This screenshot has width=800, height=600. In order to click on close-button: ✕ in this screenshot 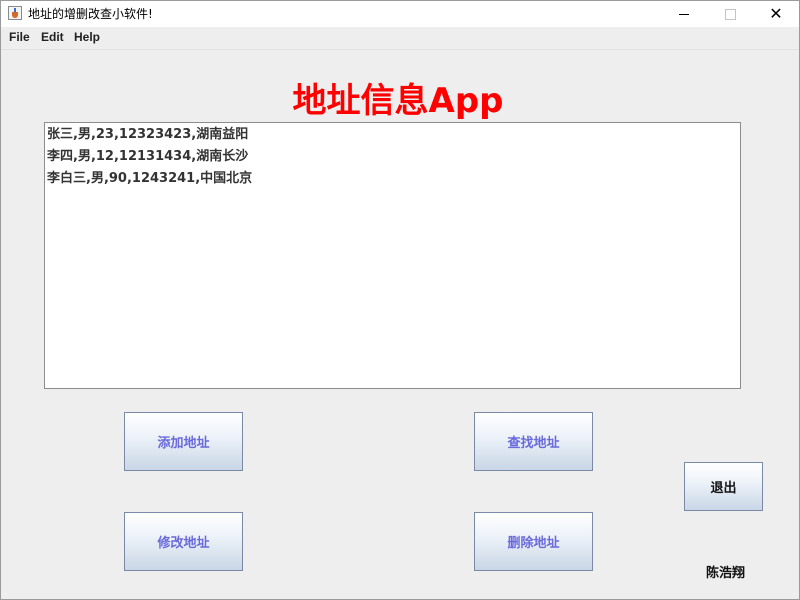, I will do `click(776, 14)`.